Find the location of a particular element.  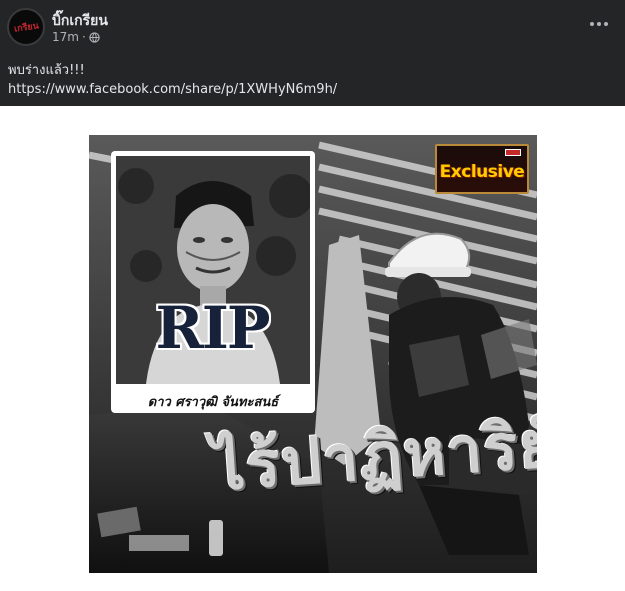

more-options-icon is located at coordinates (599, 24).